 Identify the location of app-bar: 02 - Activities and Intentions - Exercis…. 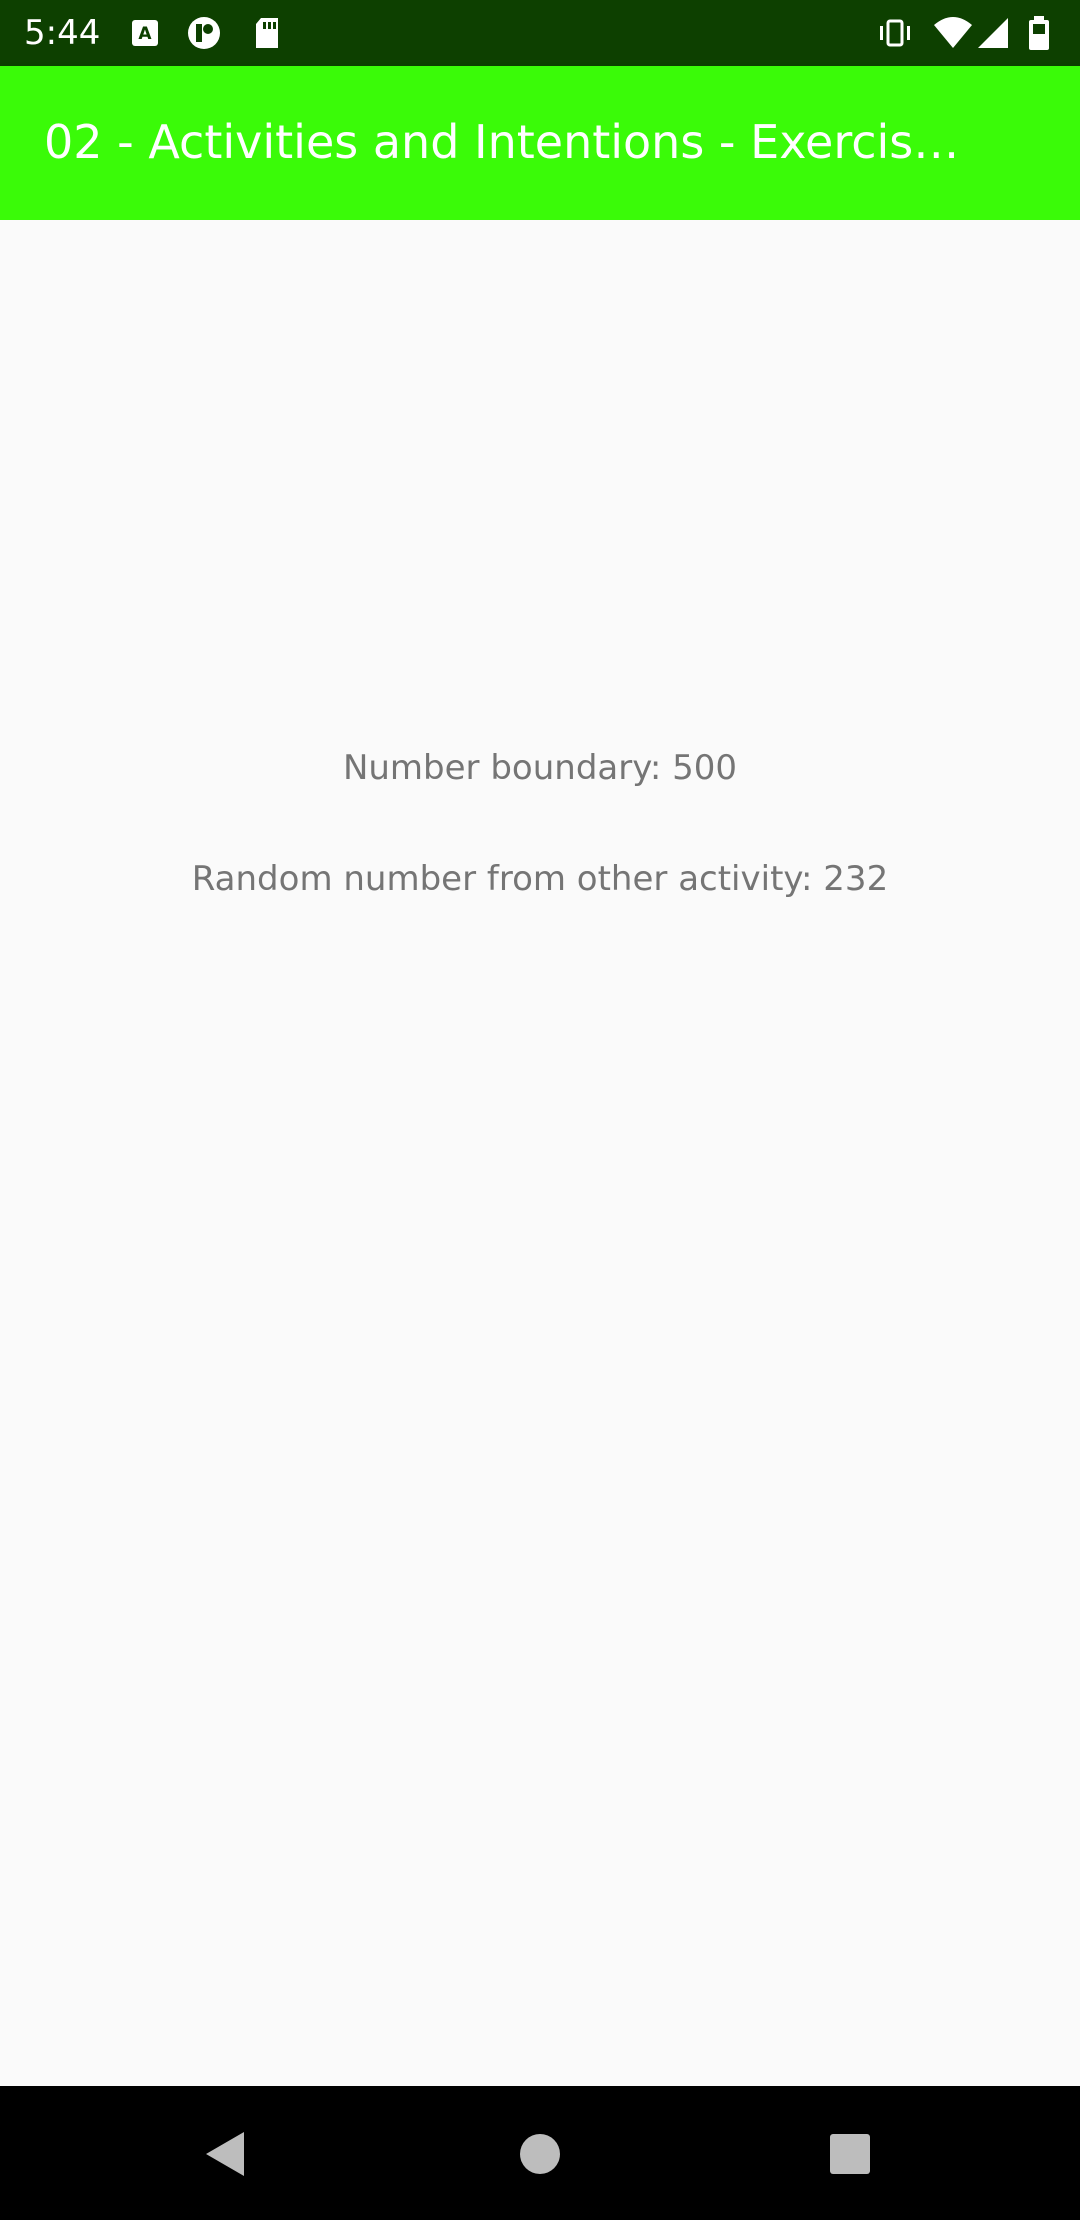
(540, 143).